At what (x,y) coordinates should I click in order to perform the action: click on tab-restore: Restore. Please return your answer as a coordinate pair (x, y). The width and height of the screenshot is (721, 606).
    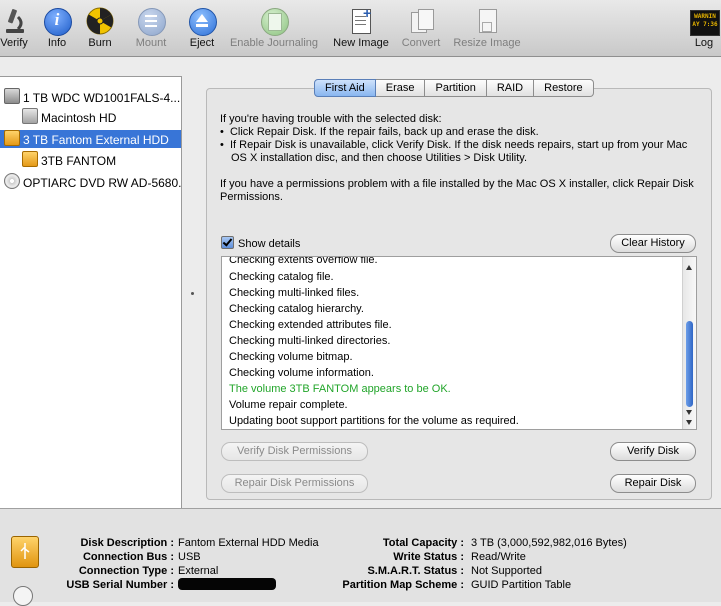
    Looking at the image, I should click on (564, 88).